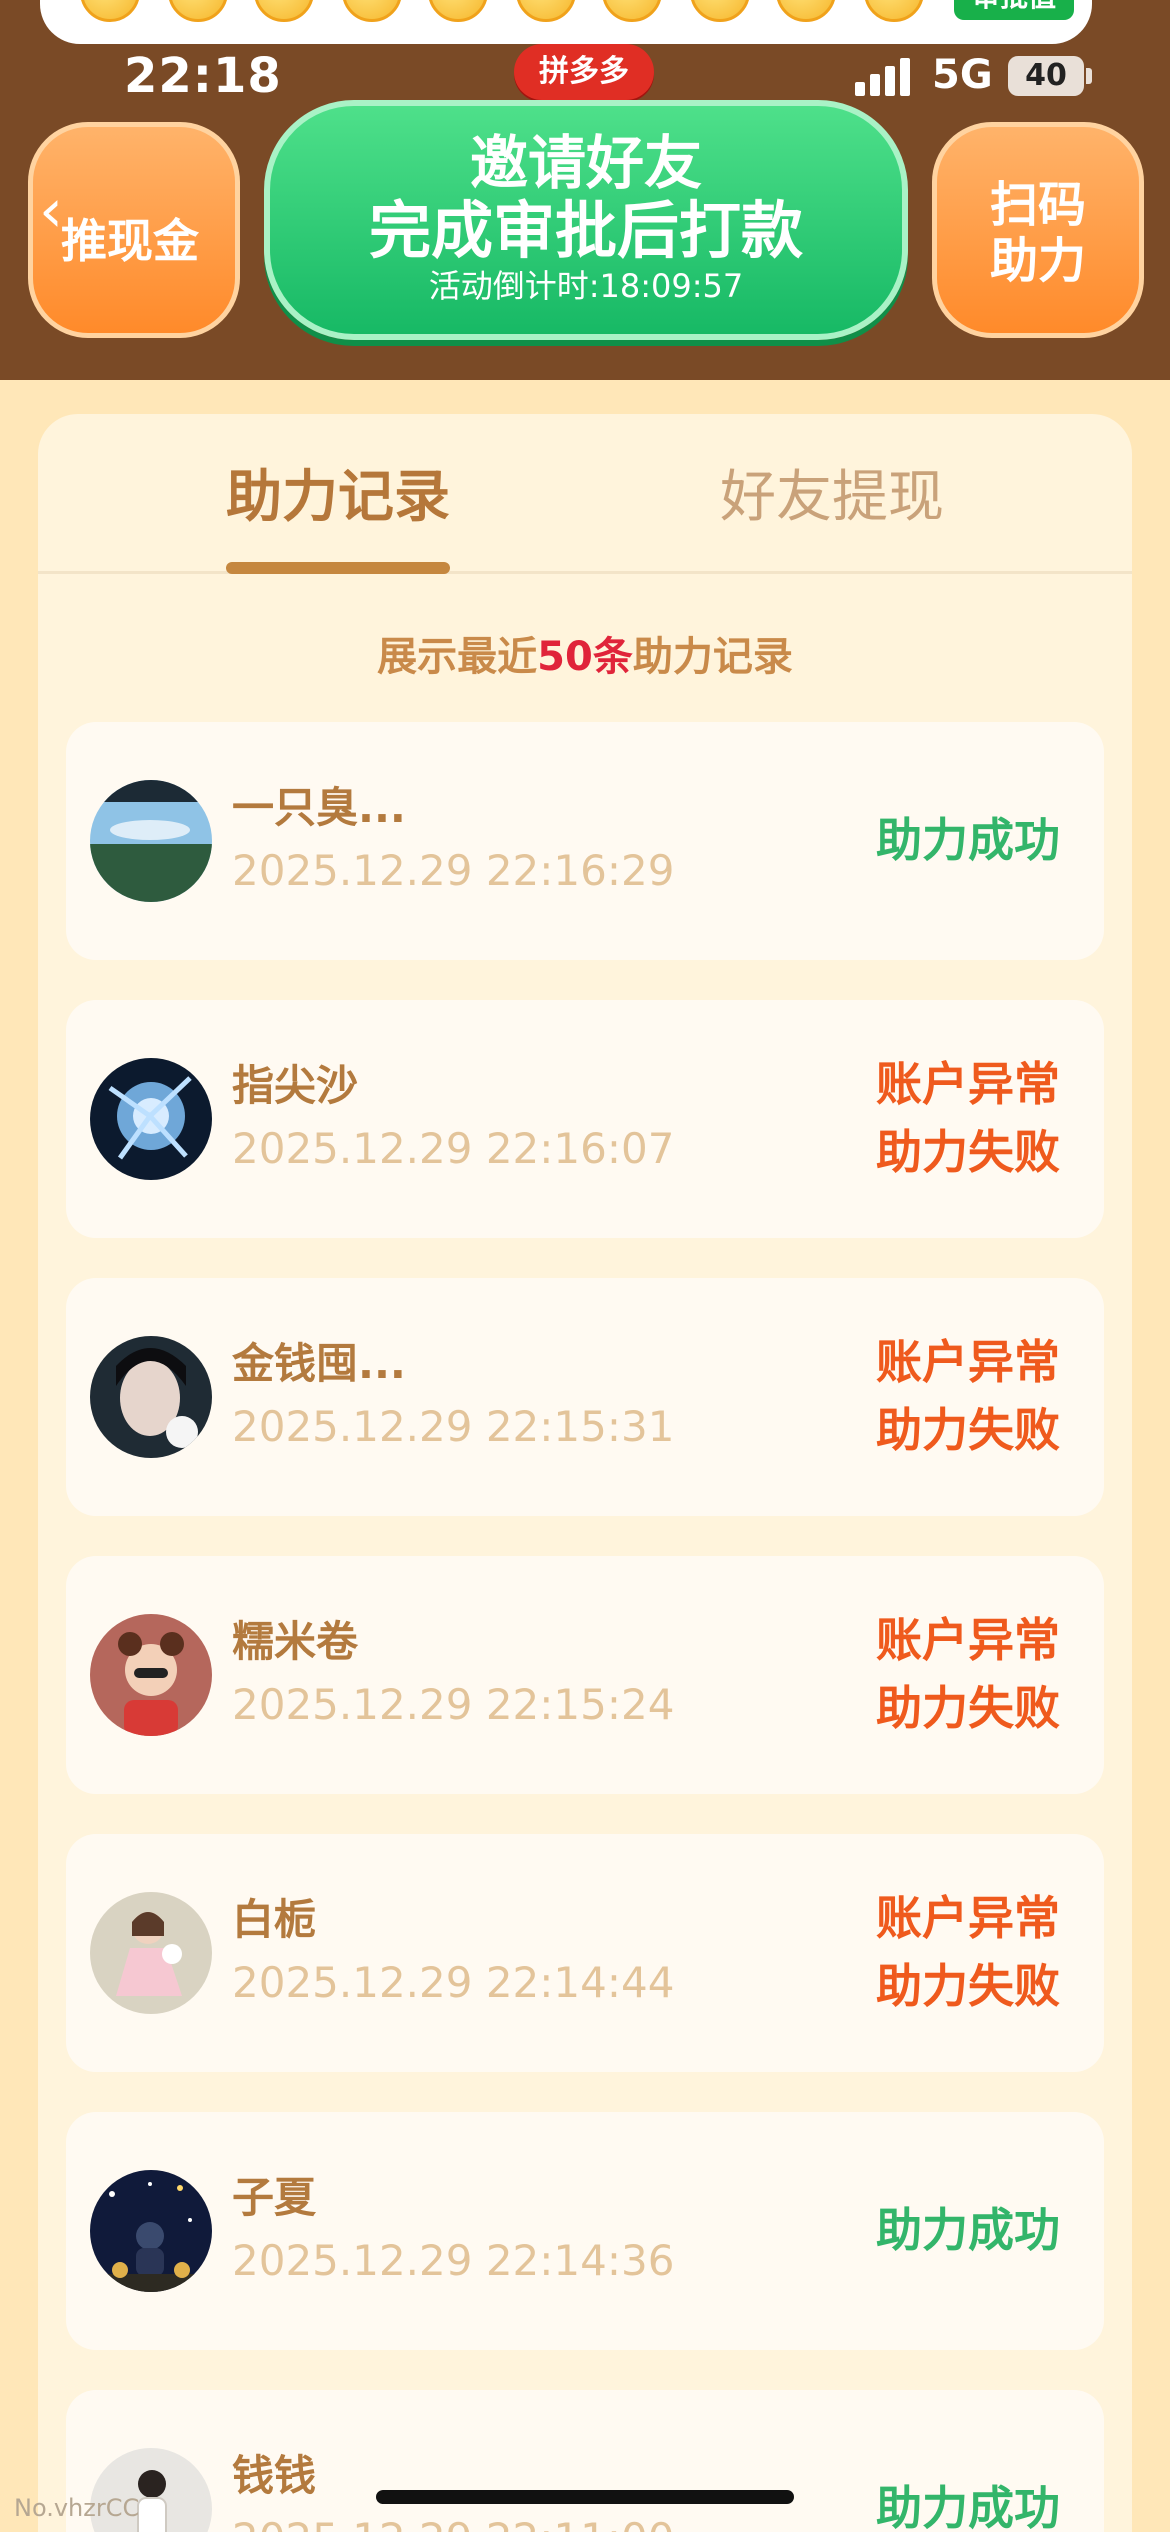 The image size is (1170, 2532). What do you see at coordinates (51, 211) in the screenshot?
I see `chevron-left-icon: ‹` at bounding box center [51, 211].